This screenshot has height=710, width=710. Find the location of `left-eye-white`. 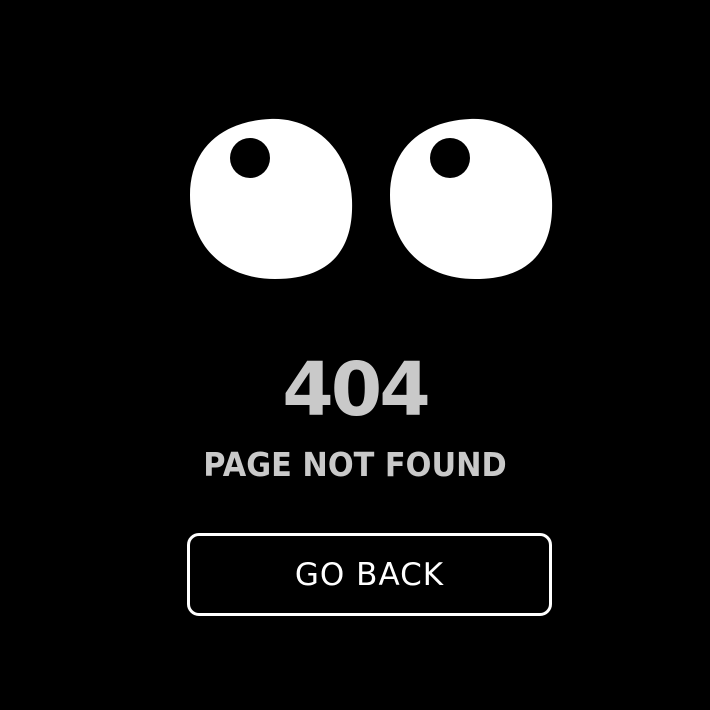

left-eye-white is located at coordinates (271, 198).